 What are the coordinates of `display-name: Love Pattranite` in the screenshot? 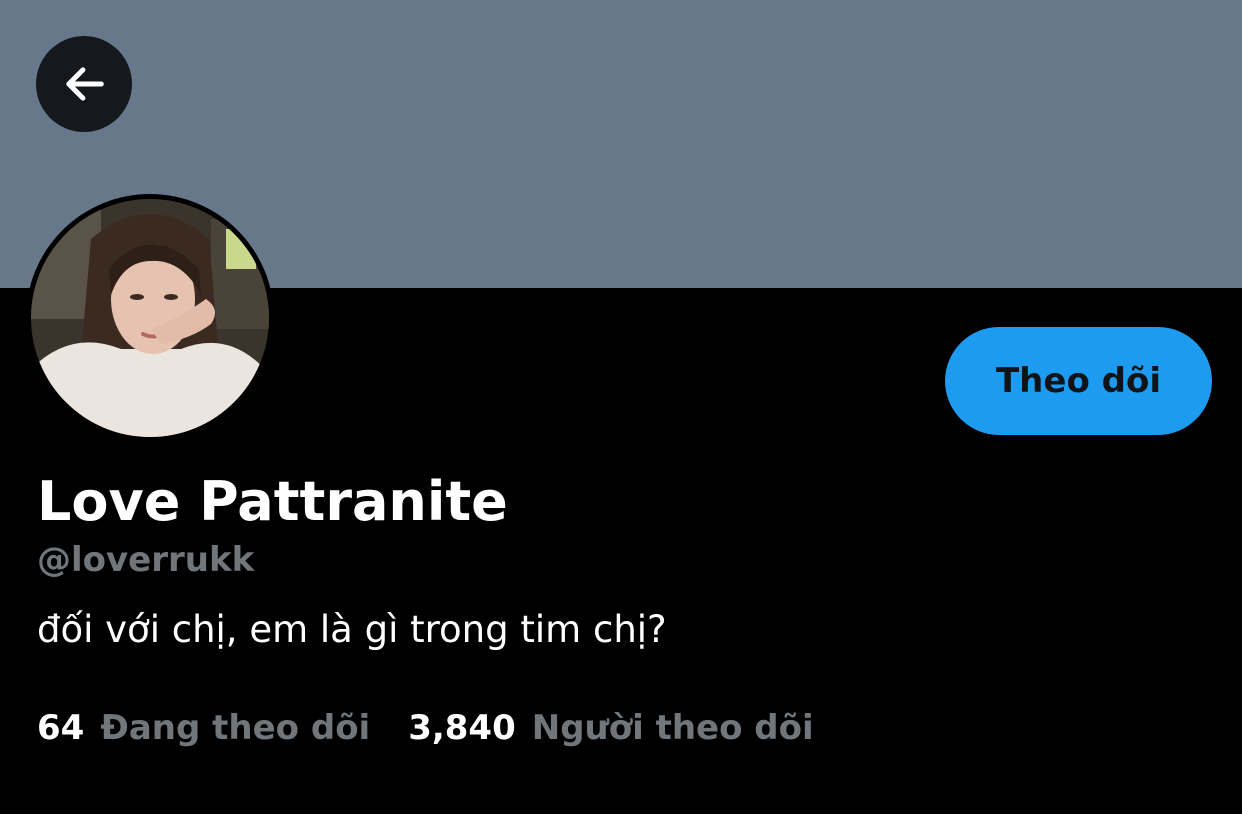 It's located at (272, 501).